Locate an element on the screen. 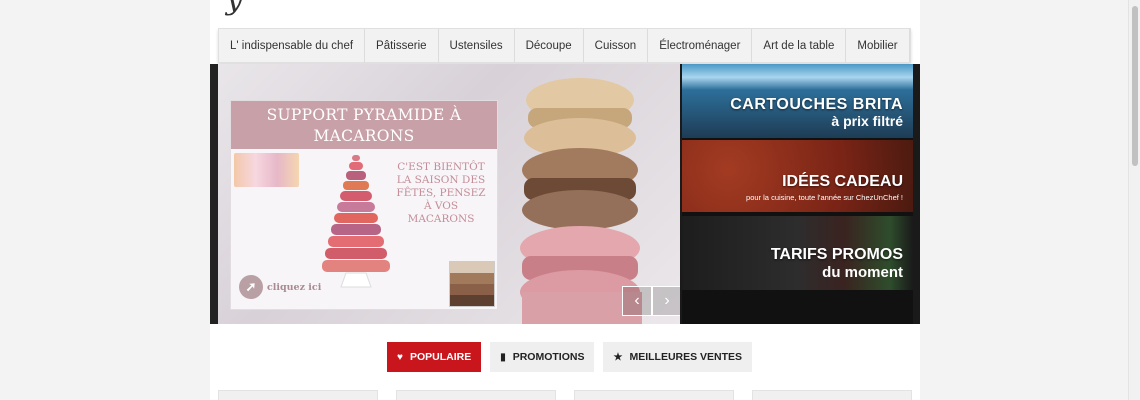  macaron-stack-thumbnail is located at coordinates (472, 284).